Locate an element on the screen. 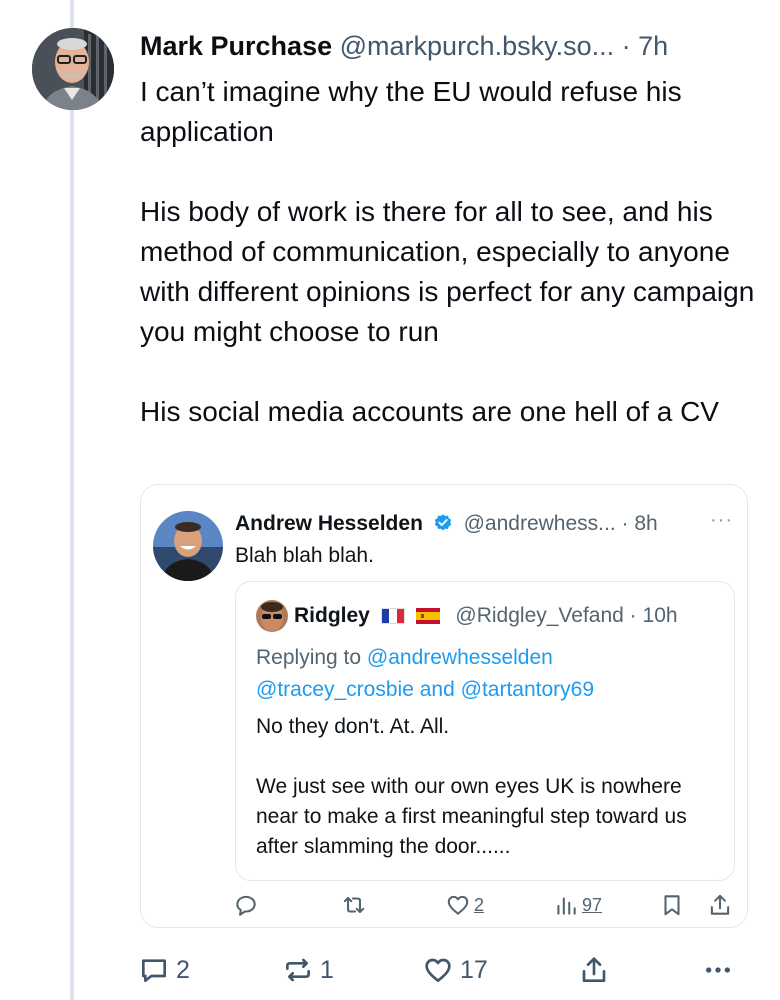 The height and width of the screenshot is (1000, 780). repost-icon is located at coordinates (298, 970).